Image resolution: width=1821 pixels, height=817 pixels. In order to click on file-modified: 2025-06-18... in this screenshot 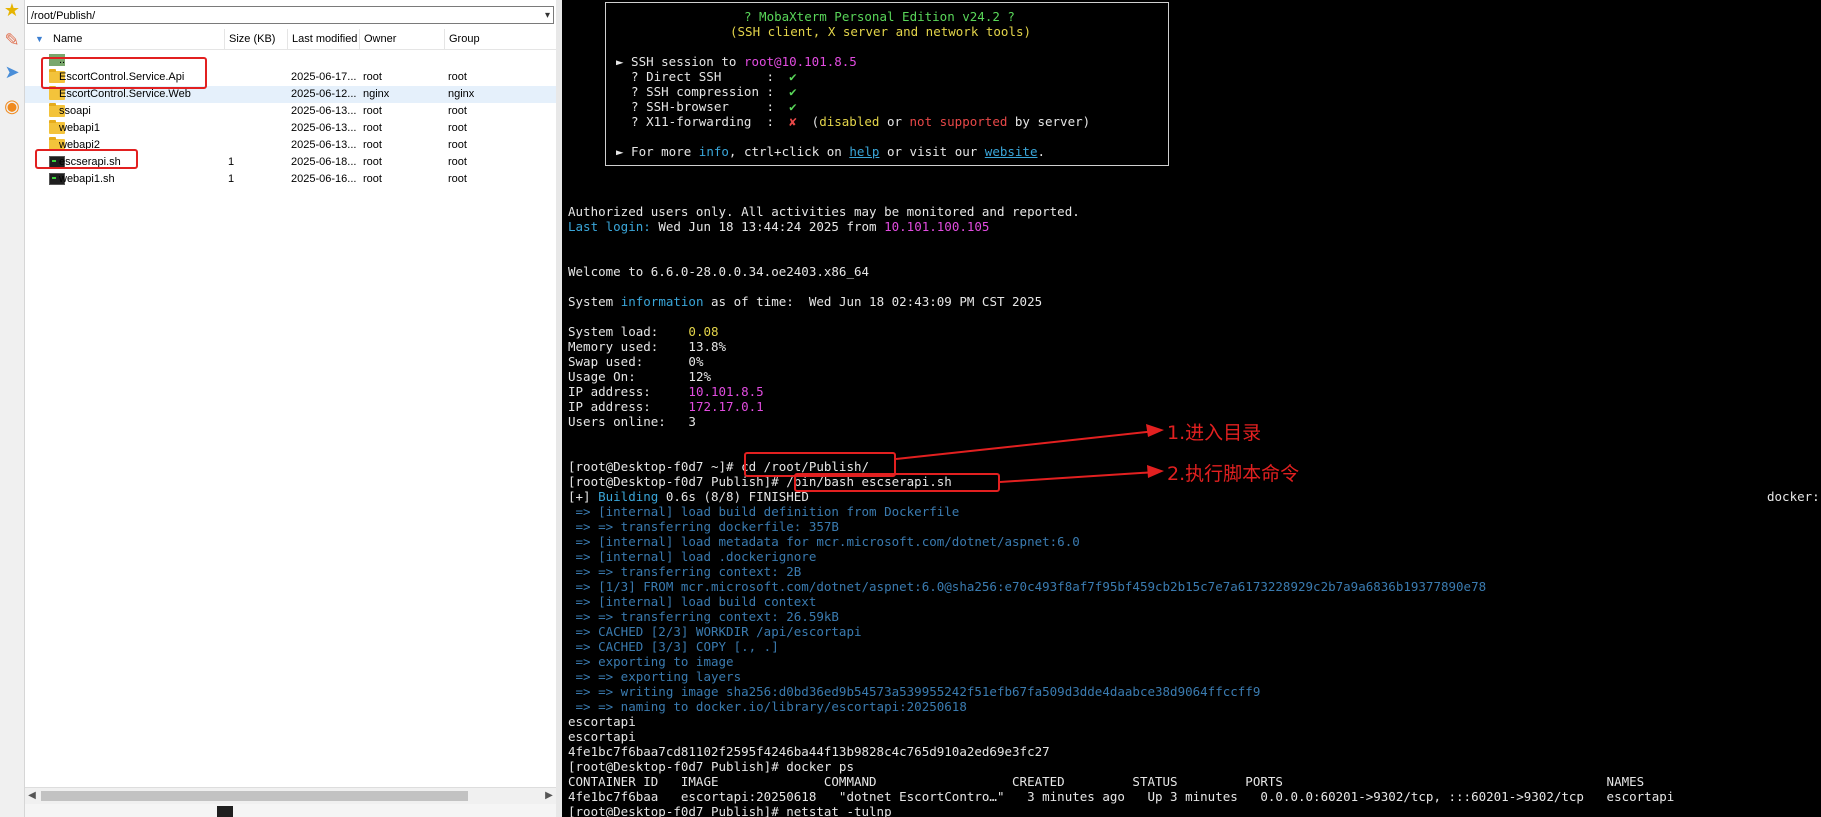, I will do `click(324, 162)`.